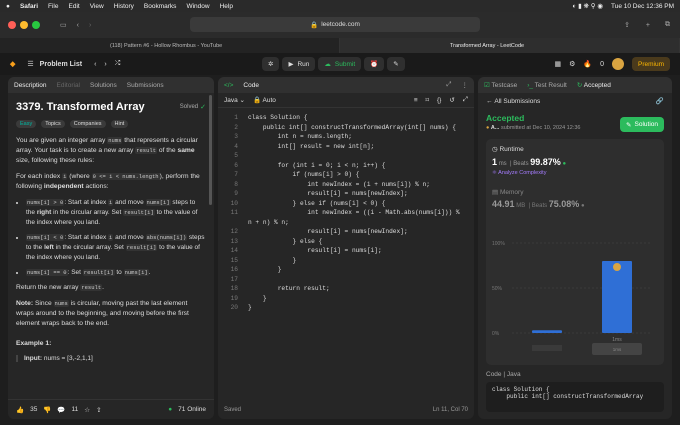  What do you see at coordinates (33, 358) in the screenshot?
I see `example-input-label: Input:` at bounding box center [33, 358].